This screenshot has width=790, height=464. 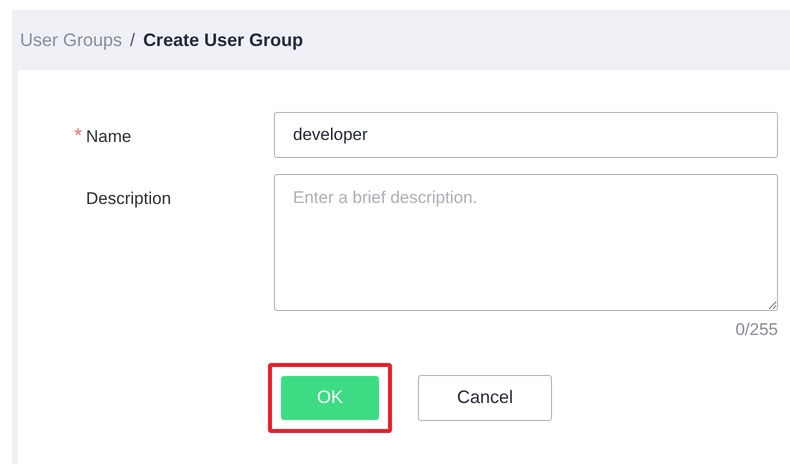 What do you see at coordinates (526, 135) in the screenshot?
I see `name-field: developer` at bounding box center [526, 135].